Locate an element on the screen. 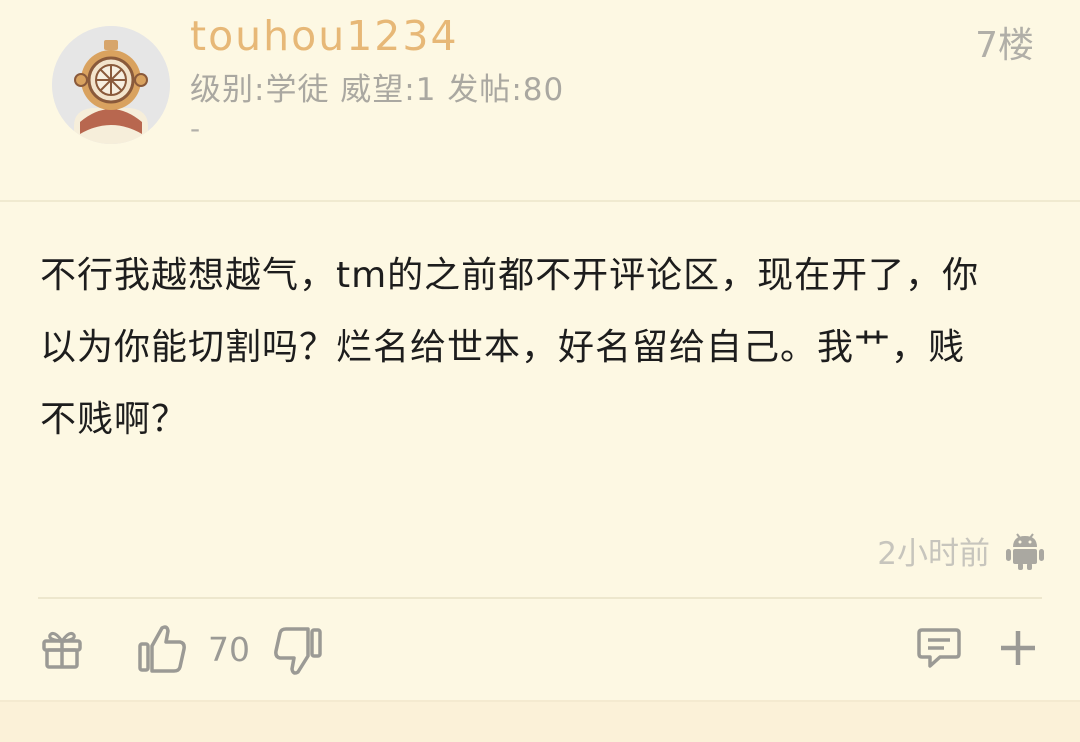 The height and width of the screenshot is (742, 1080). floor-number: 7楼 is located at coordinates (1004, 45).